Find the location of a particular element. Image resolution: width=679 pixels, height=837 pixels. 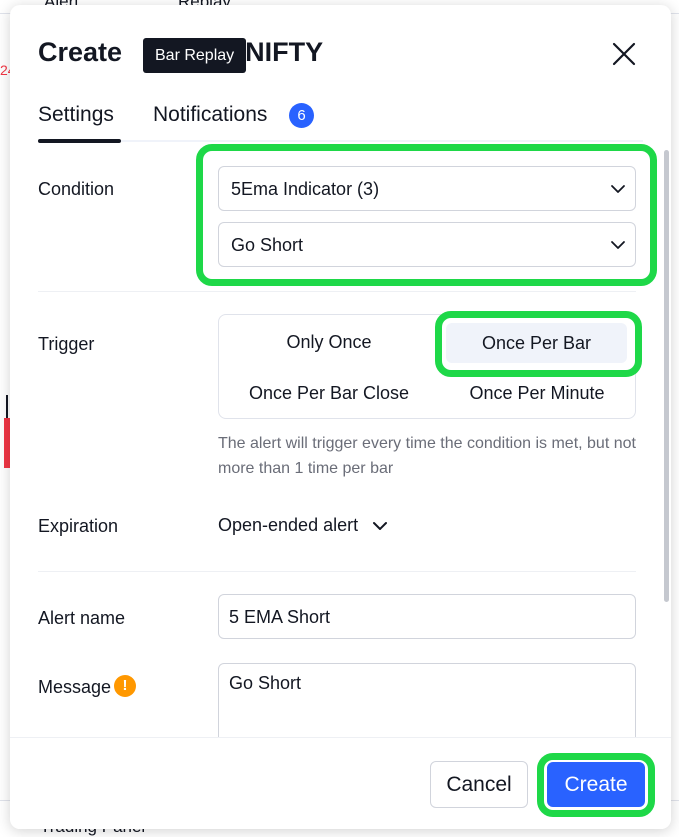

dialog-title-symbol: NIFTY is located at coordinates (284, 52).